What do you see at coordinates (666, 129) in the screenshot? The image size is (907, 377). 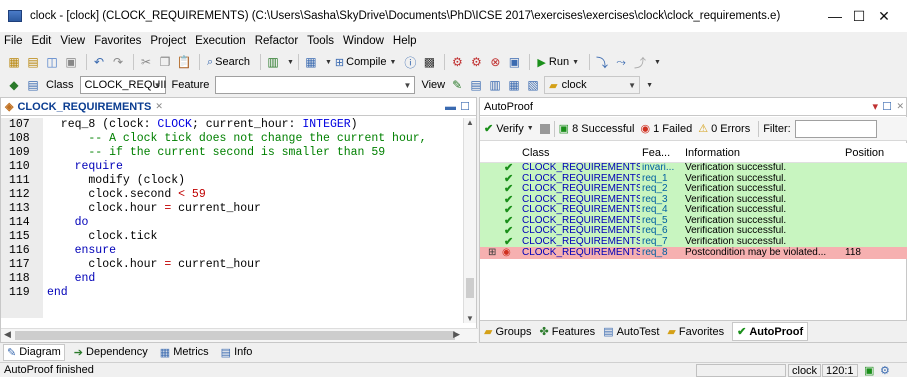 I see `failed-filter: ◉ 1 Failed` at bounding box center [666, 129].